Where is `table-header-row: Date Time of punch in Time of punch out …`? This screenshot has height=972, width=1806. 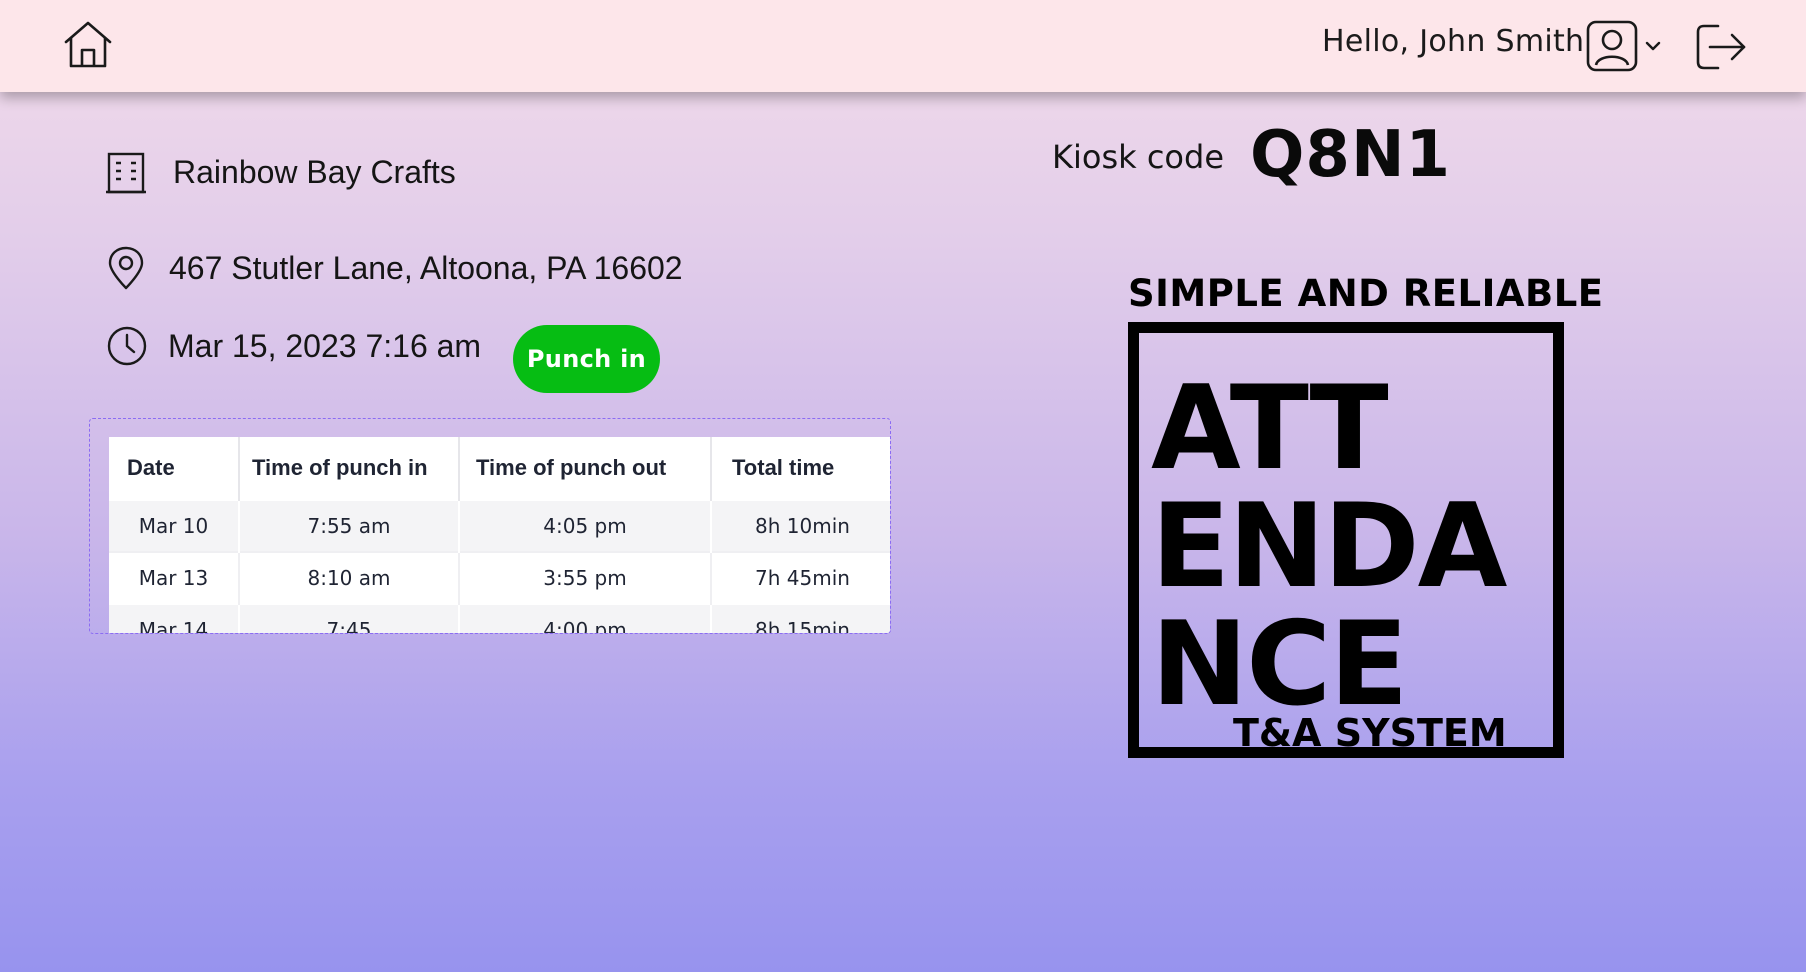
table-header-row: Date Time of punch in Time of punch out … is located at coordinates (499, 468).